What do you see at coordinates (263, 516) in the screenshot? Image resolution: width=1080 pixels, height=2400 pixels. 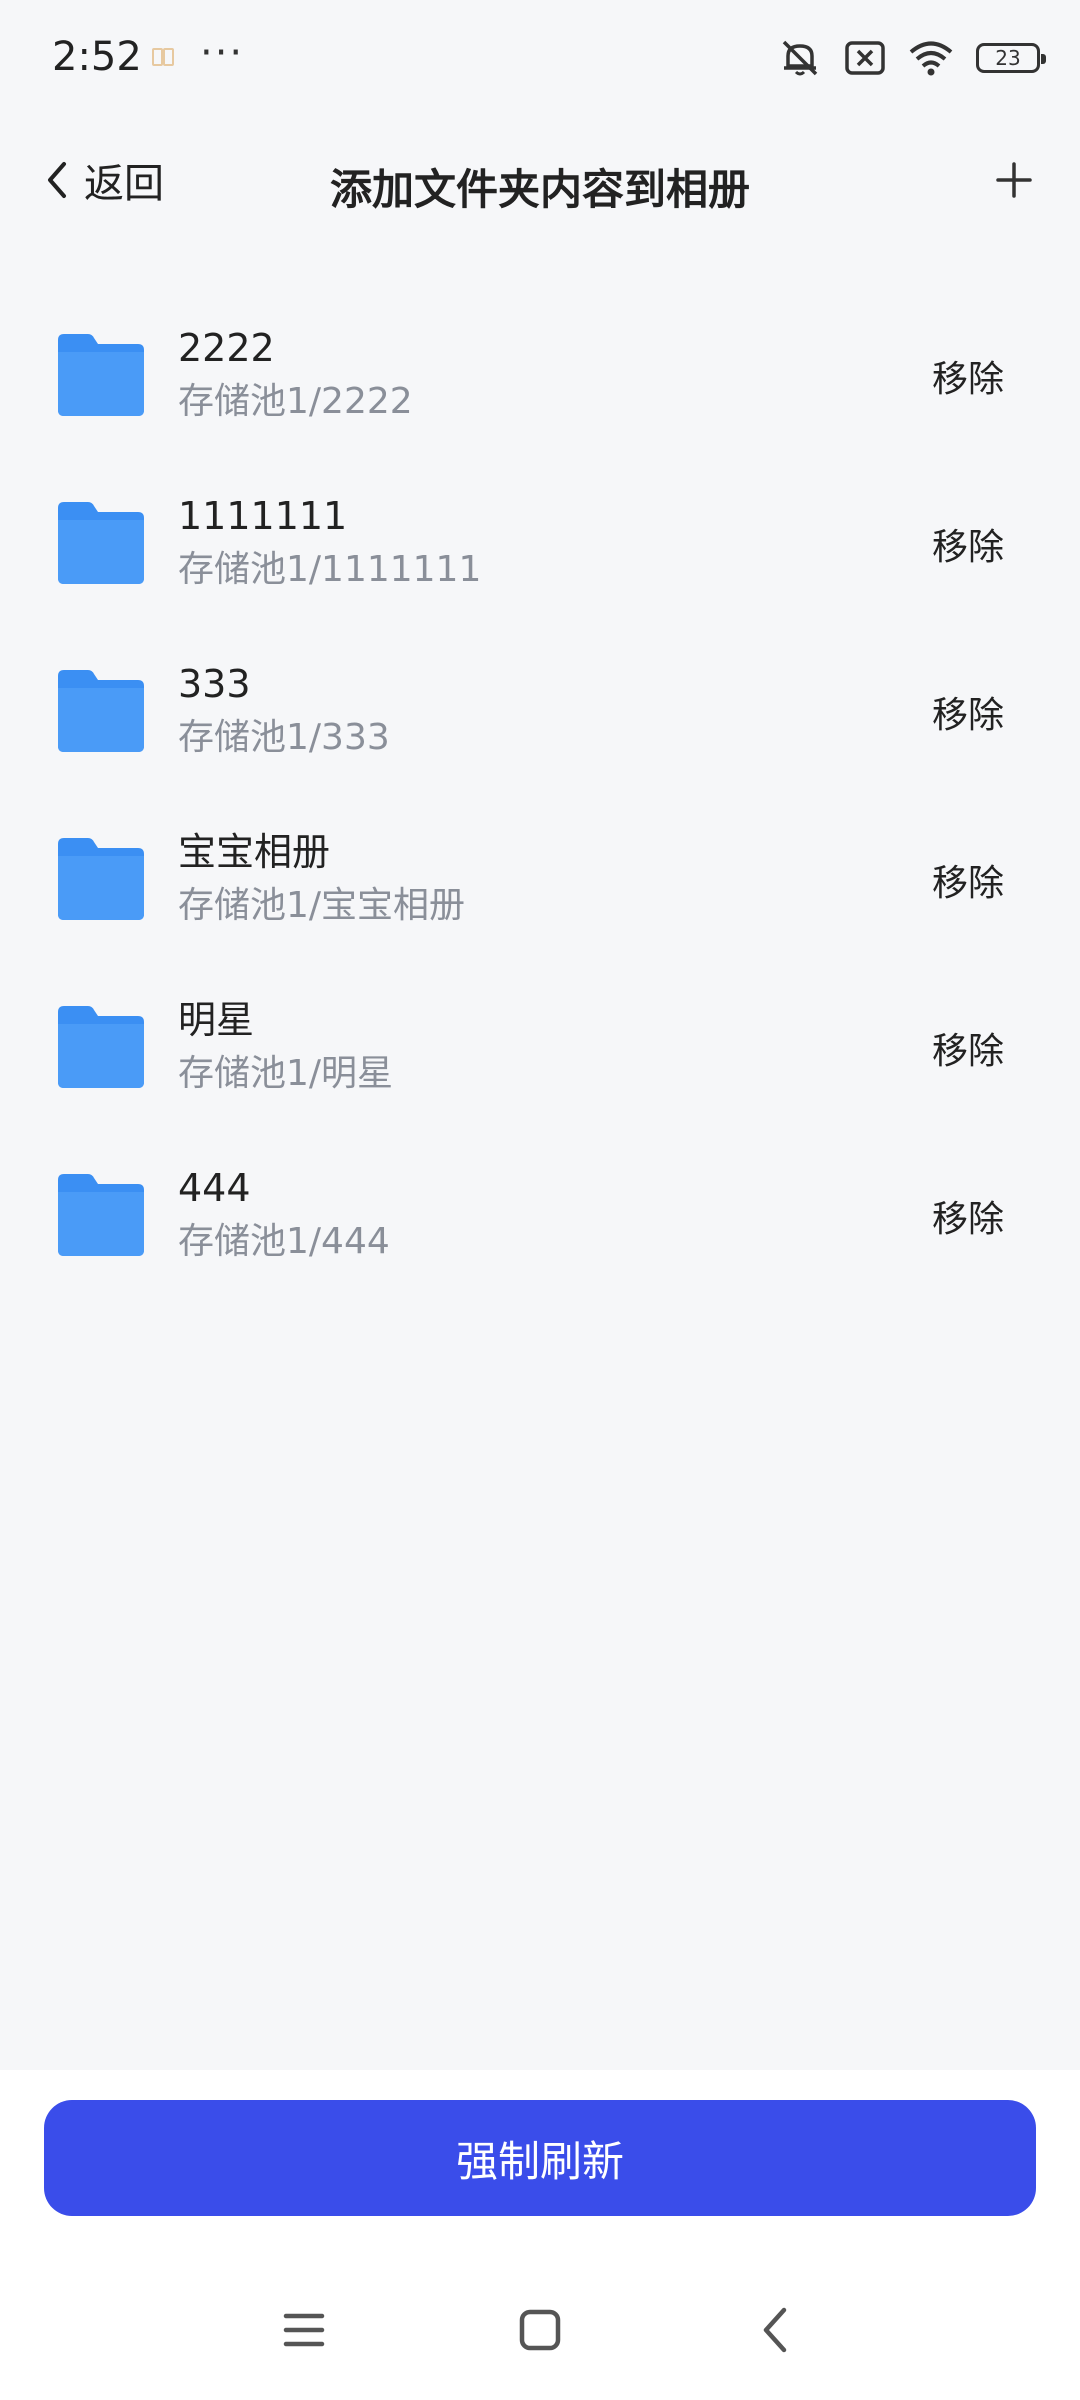 I see `folder-name: 1111111` at bounding box center [263, 516].